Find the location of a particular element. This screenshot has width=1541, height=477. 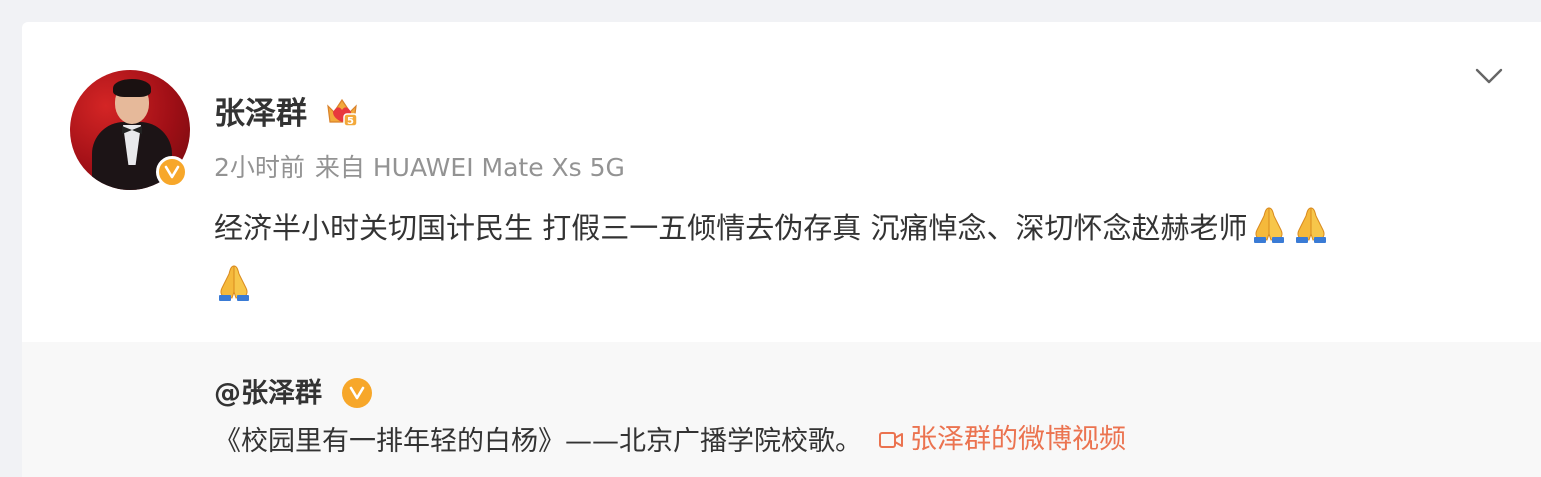

username: 张泽群 is located at coordinates (260, 114).